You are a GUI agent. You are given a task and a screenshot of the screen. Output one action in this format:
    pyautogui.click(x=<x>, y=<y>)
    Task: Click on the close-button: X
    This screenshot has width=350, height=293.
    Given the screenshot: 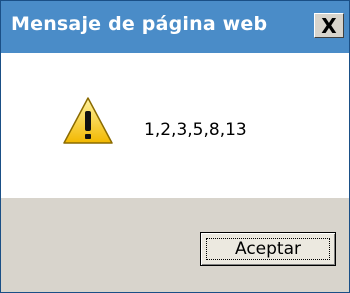 What is the action you would take?
    pyautogui.click(x=329, y=25)
    